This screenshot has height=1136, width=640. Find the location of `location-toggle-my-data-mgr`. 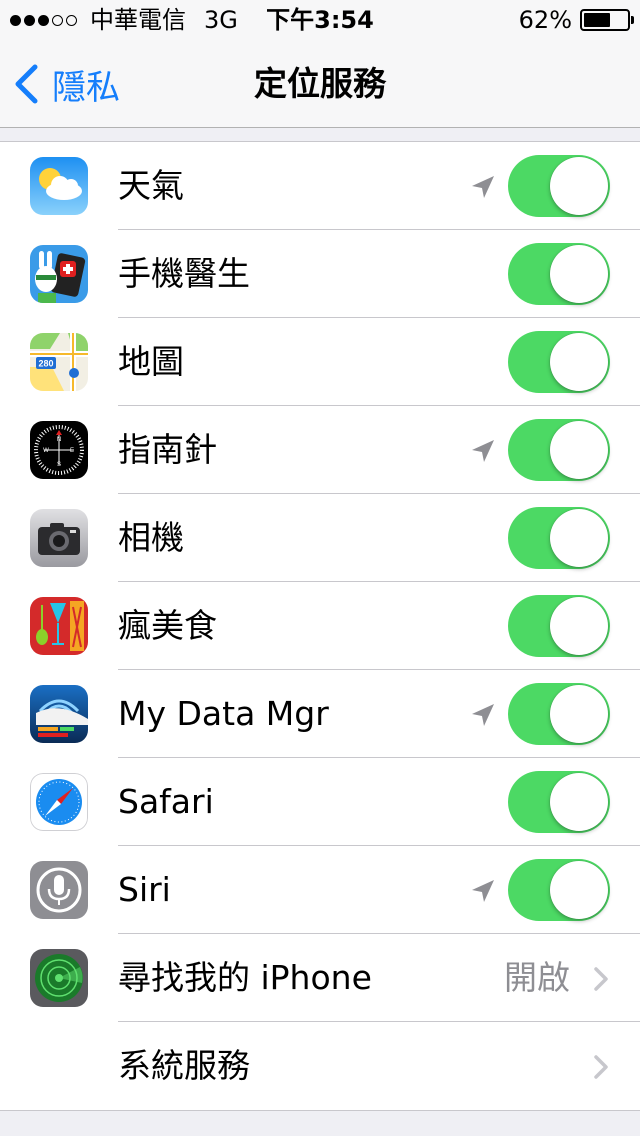

location-toggle-my-data-mgr is located at coordinates (559, 714).